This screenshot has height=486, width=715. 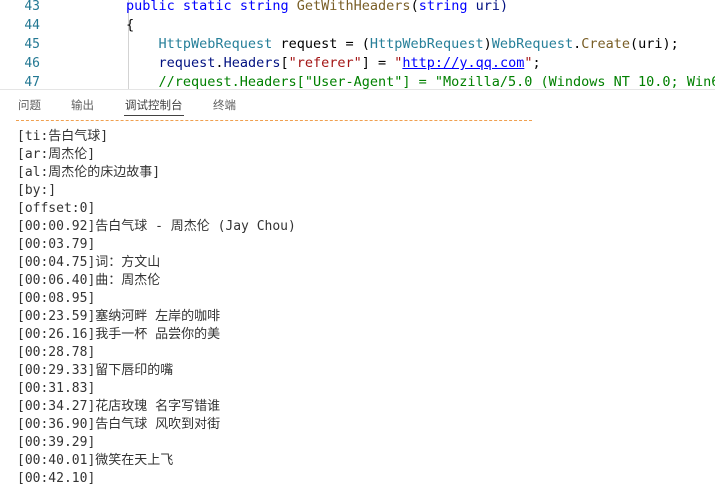 I want to click on line-number: 44, so click(x=32, y=25).